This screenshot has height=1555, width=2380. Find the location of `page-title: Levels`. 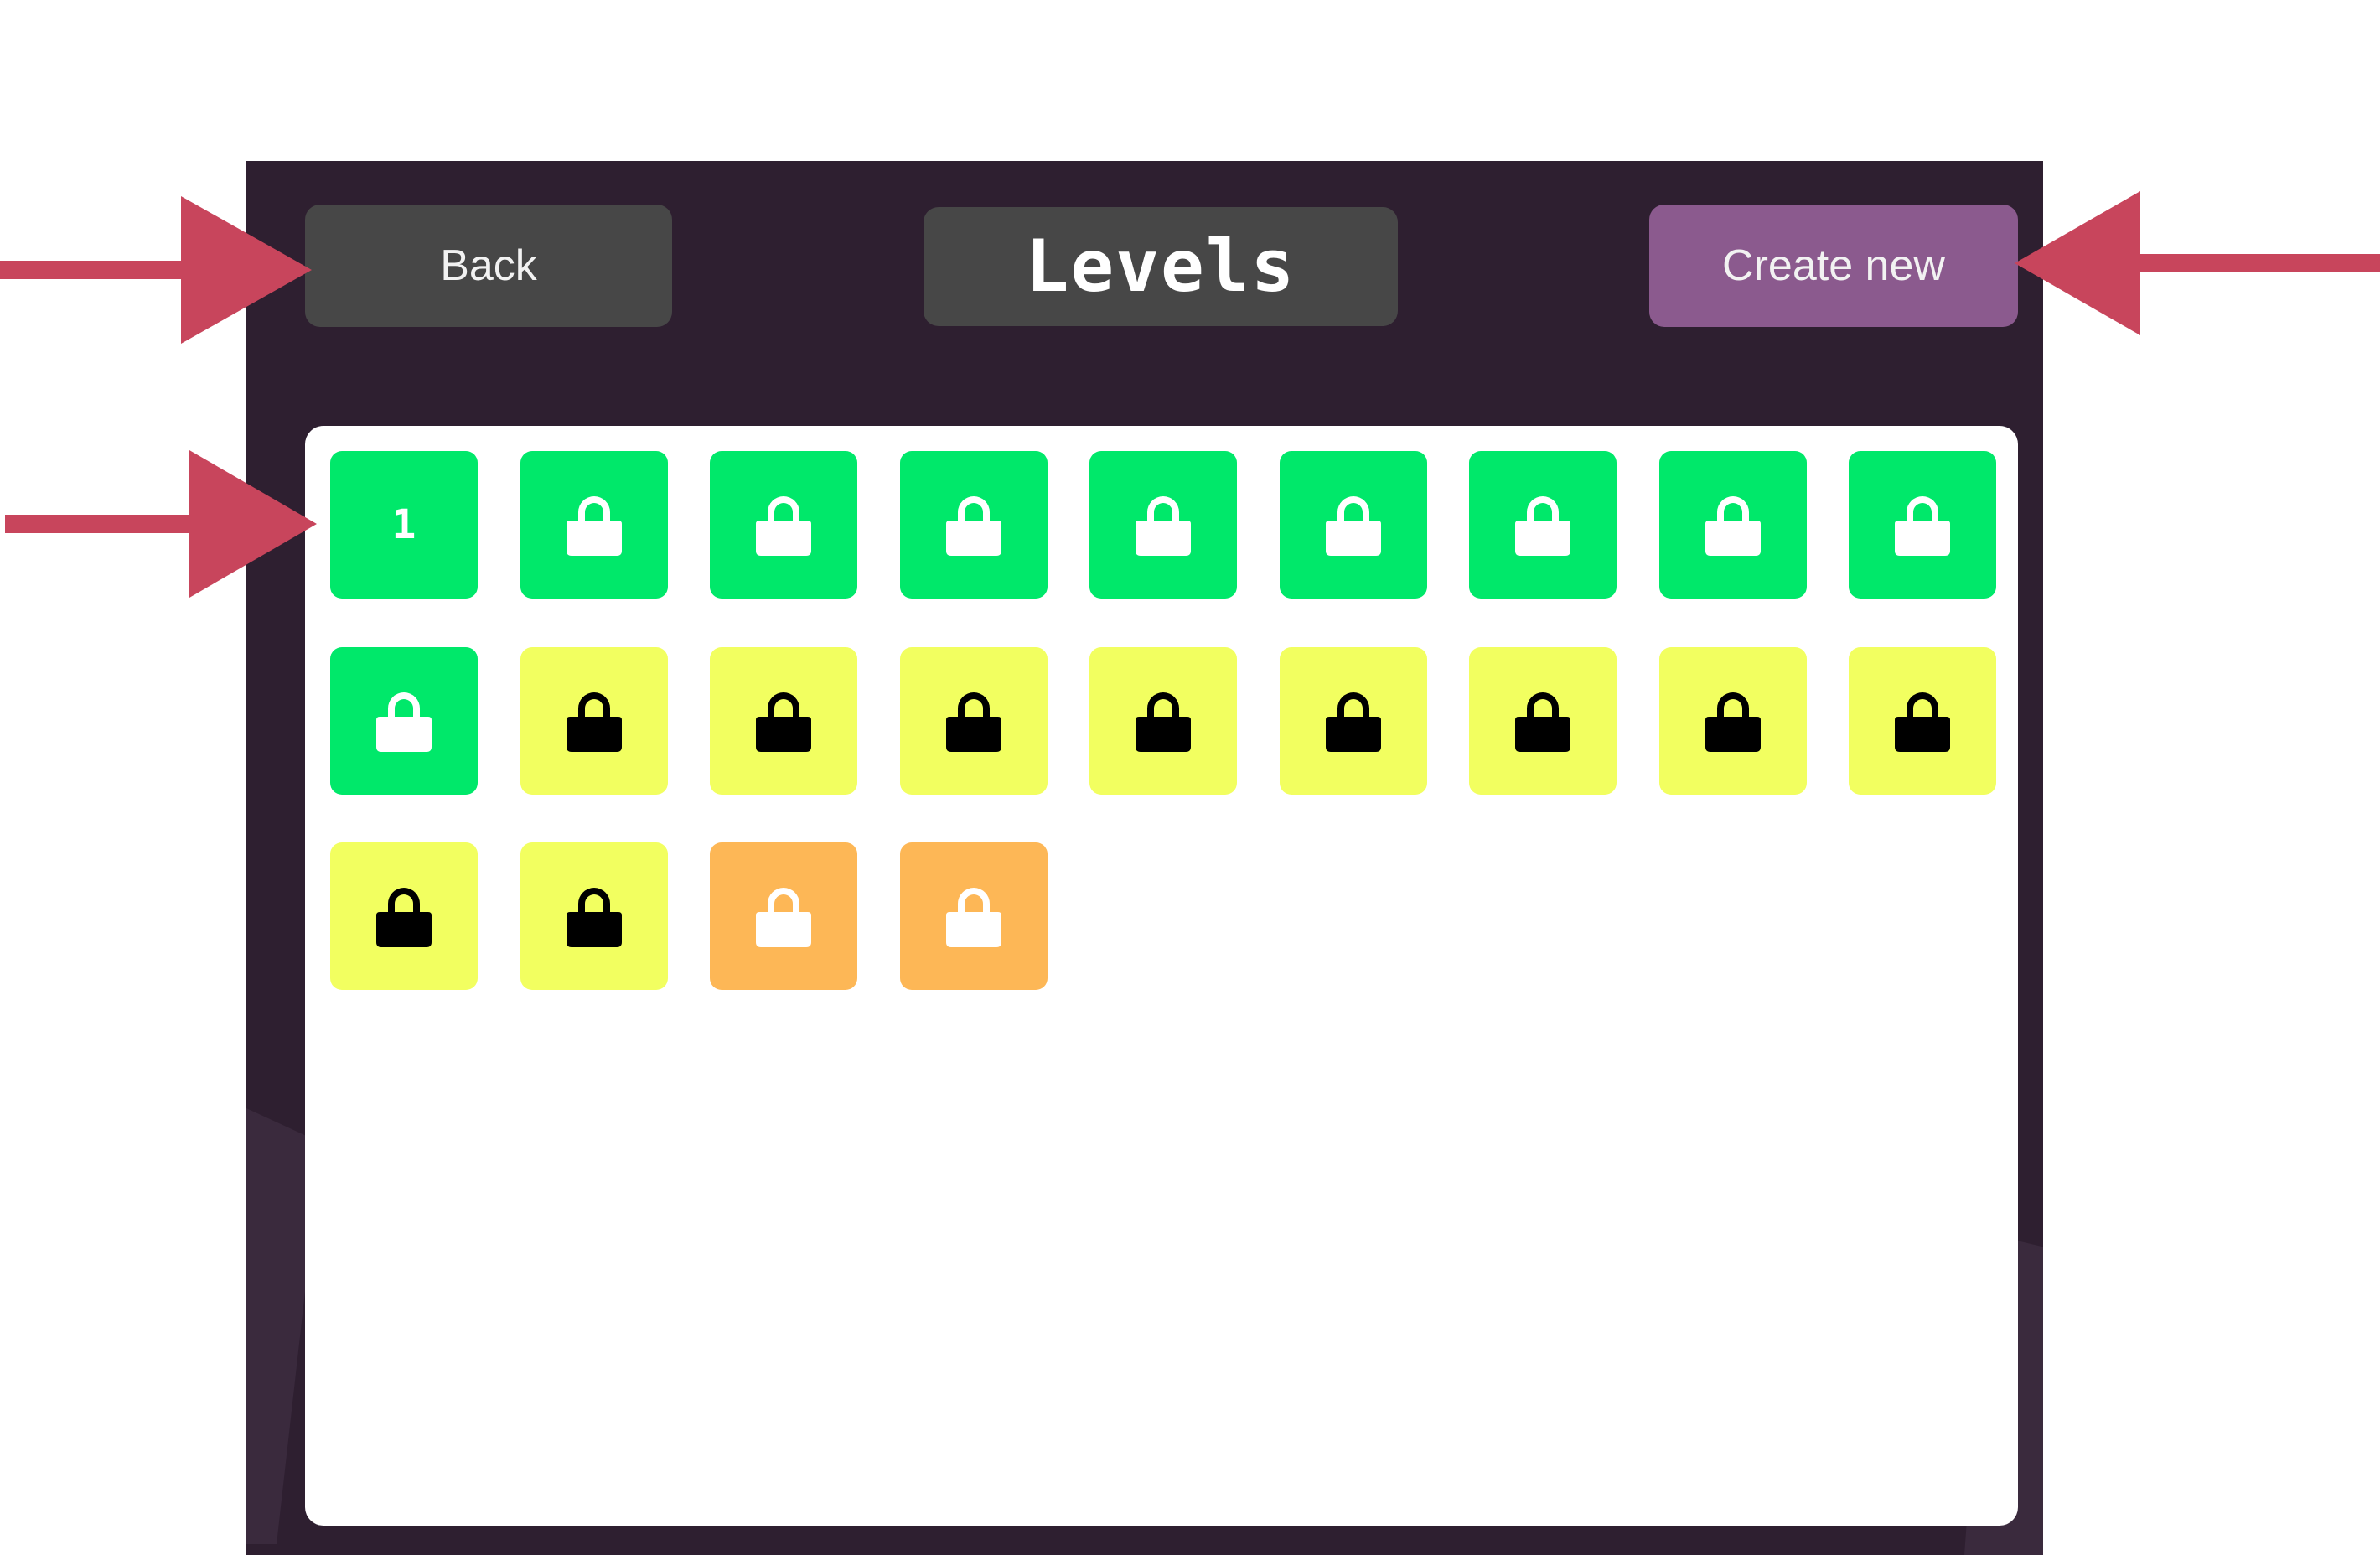

page-title: Levels is located at coordinates (1161, 266).